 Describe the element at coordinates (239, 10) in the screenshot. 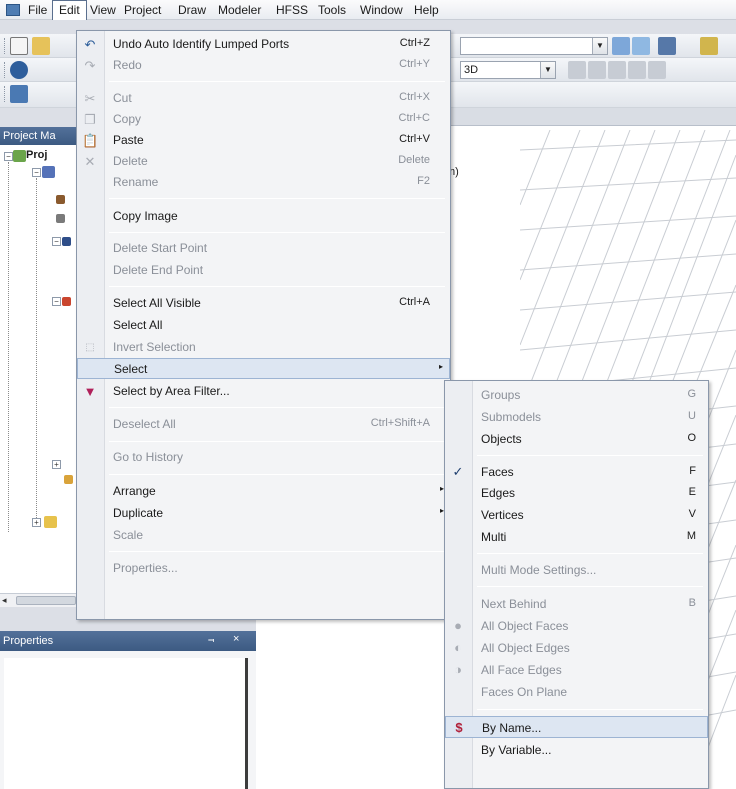

I see `menu-modeler: Modeler` at that location.